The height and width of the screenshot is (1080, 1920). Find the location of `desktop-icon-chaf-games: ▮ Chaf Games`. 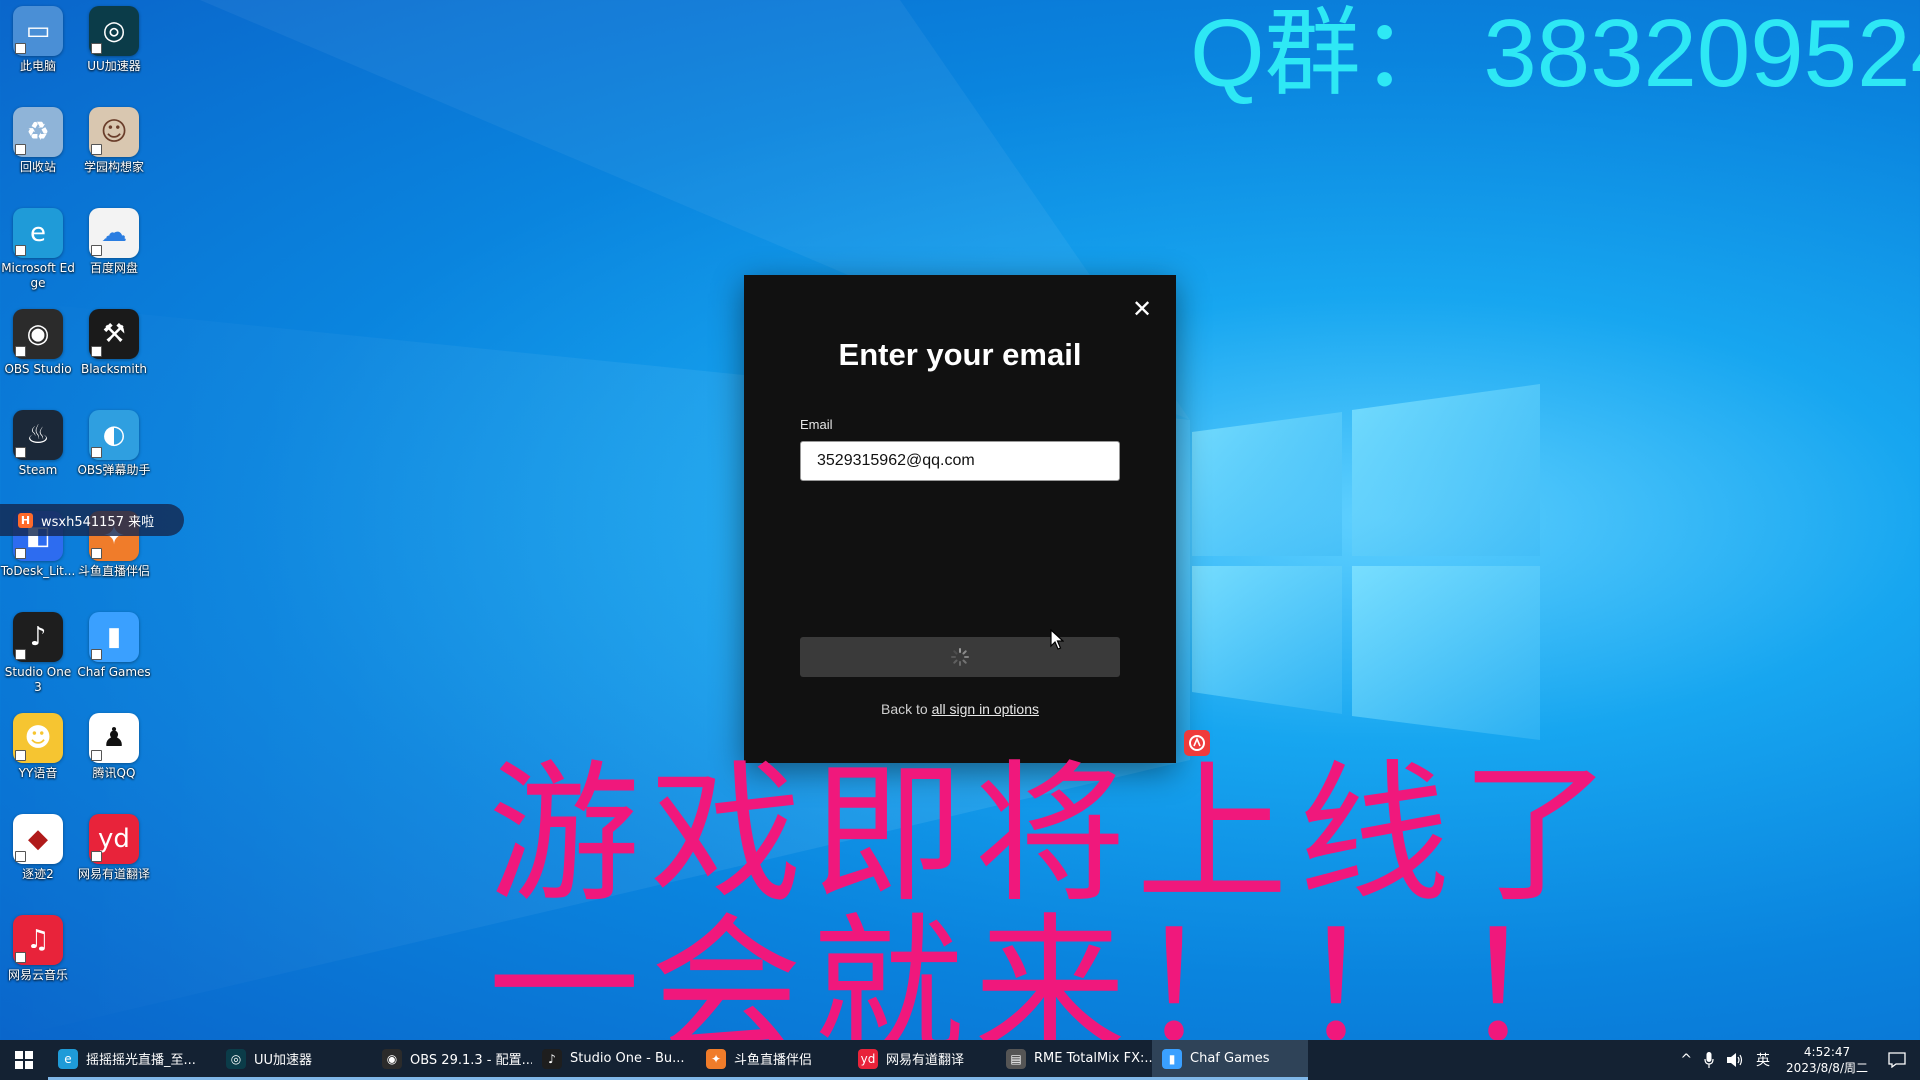

desktop-icon-chaf-games: ▮ Chaf Games is located at coordinates (114, 643).